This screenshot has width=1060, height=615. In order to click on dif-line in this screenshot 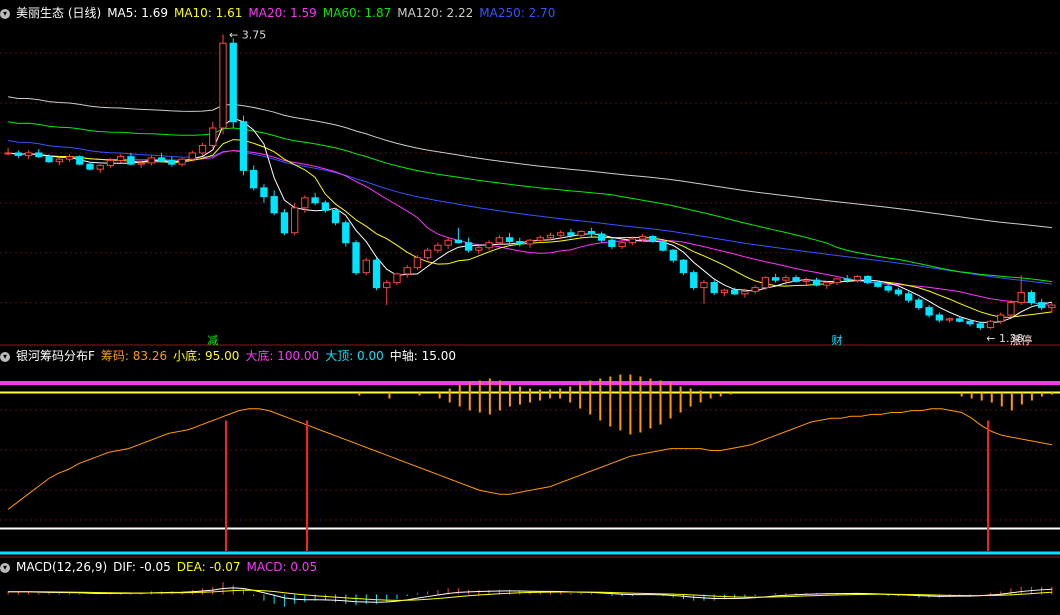, I will do `click(530, 595)`.